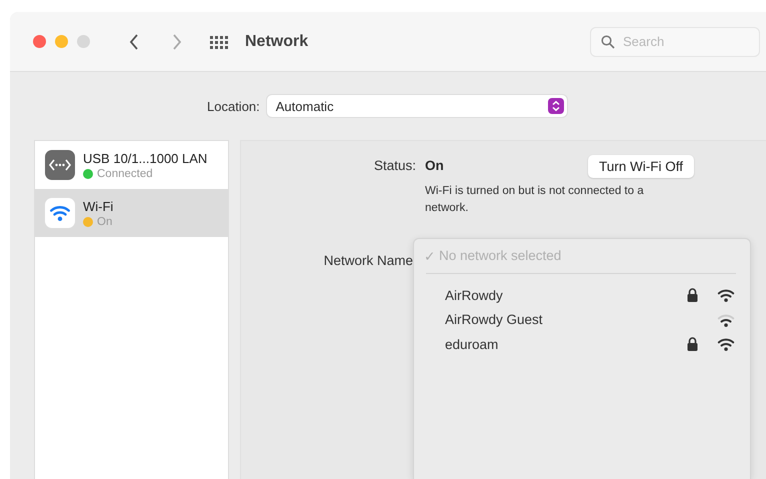  Describe the element at coordinates (556, 320) in the screenshot. I see `network-item: AirRowdy Guest` at that location.